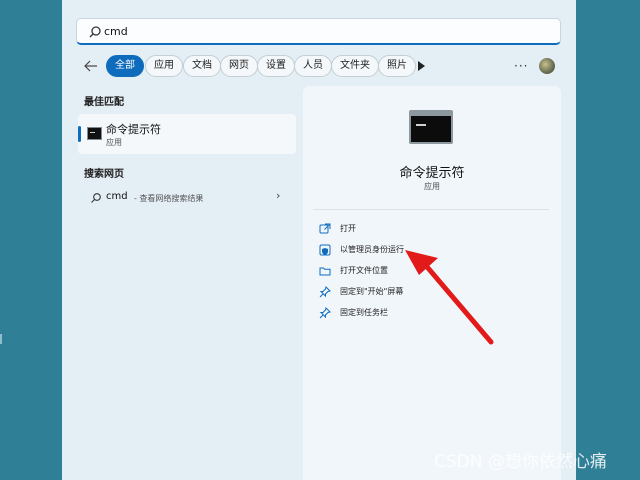 The image size is (640, 480). I want to click on action-label: 固定到"开始"屏幕, so click(372, 291).